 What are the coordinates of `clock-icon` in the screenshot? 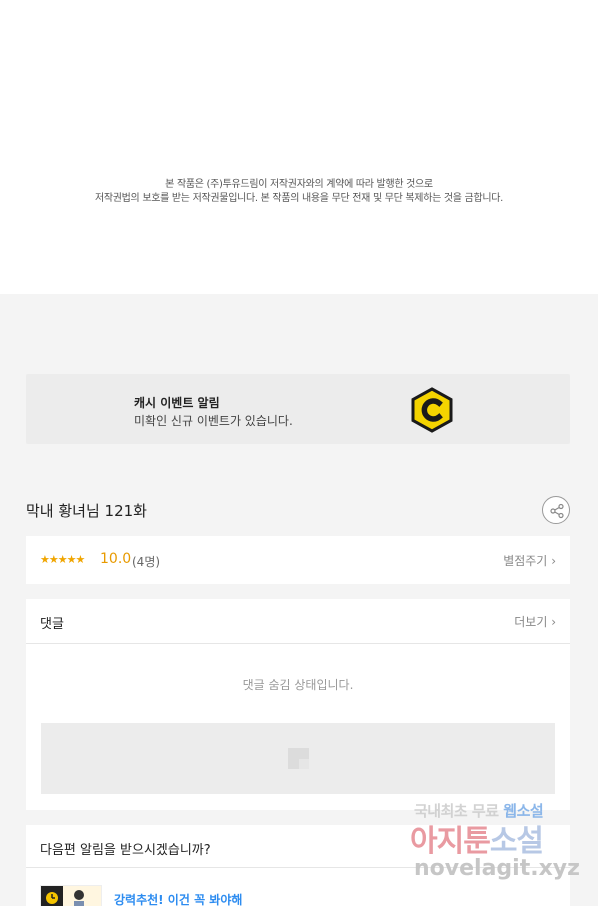 It's located at (52, 896).